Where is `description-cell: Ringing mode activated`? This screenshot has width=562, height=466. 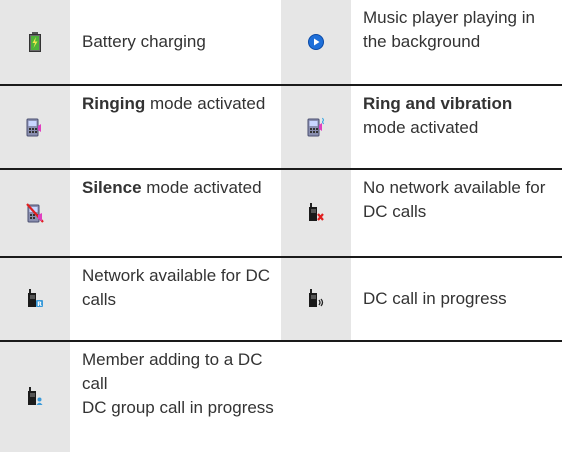 description-cell: Ringing mode activated is located at coordinates (175, 127).